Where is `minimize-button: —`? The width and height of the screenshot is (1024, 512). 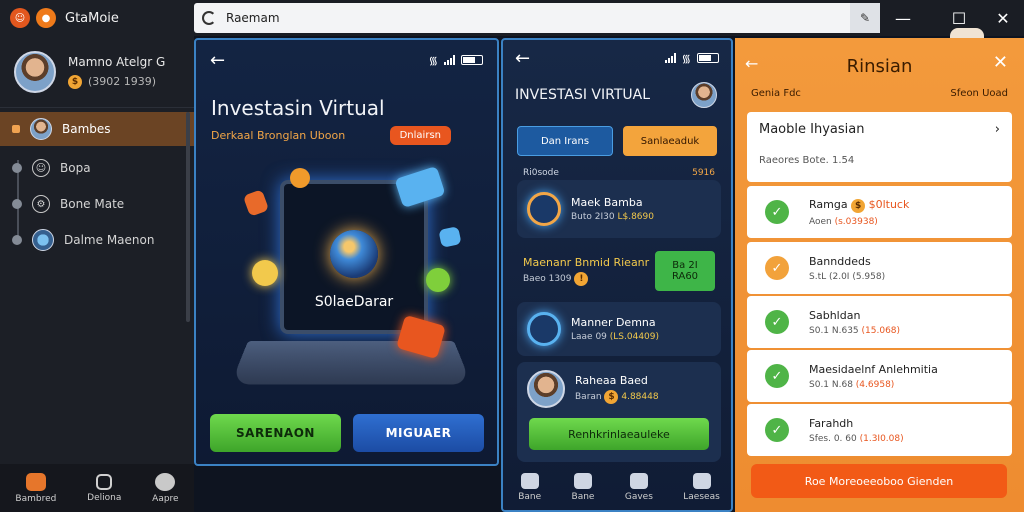
minimize-button: — is located at coordinates (903, 18).